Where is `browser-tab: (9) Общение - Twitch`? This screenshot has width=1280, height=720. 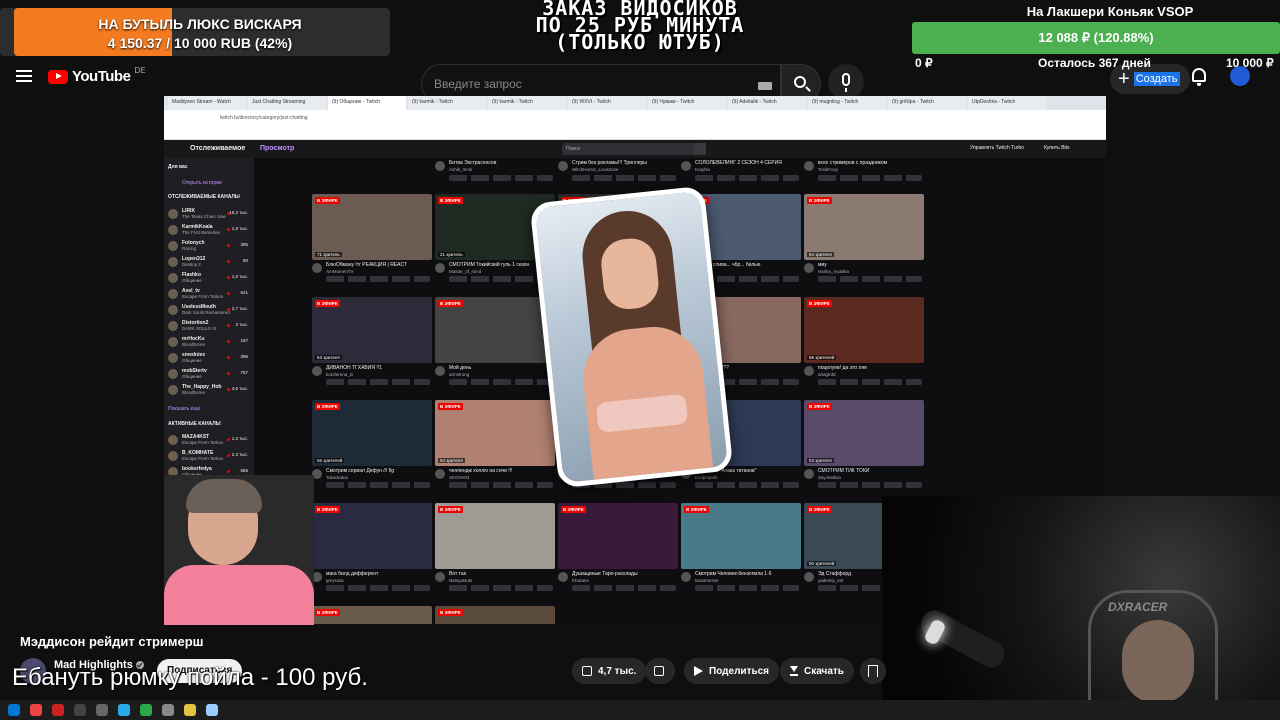
browser-tab: (9) Общение - Twitch is located at coordinates (367, 103).